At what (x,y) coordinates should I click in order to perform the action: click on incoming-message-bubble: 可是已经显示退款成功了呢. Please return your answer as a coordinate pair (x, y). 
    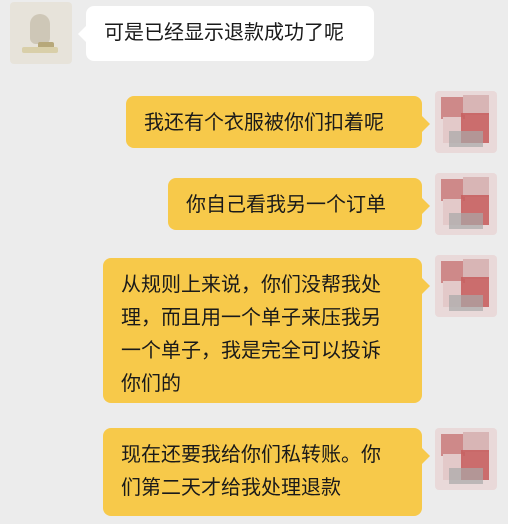
    Looking at the image, I should click on (226, 33).